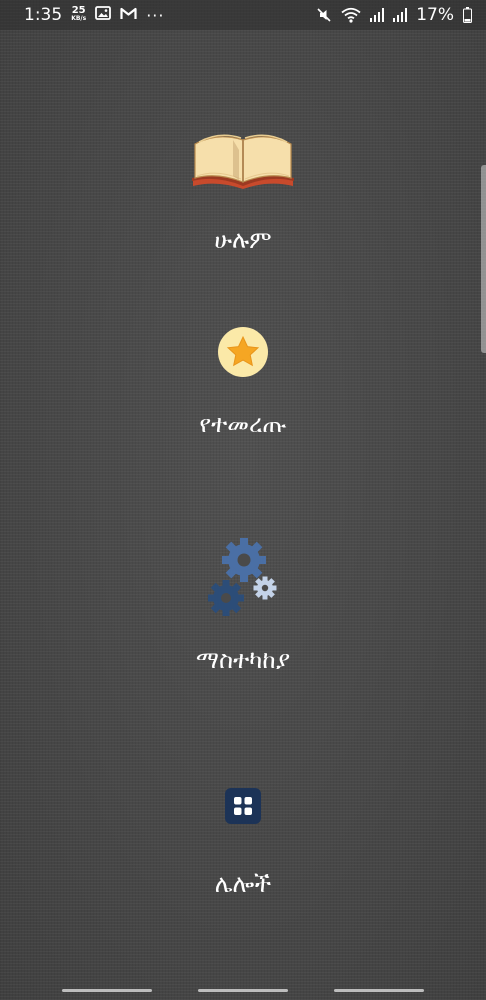  Describe the element at coordinates (43, 15) in the screenshot. I see `status-time: 1:35` at that location.